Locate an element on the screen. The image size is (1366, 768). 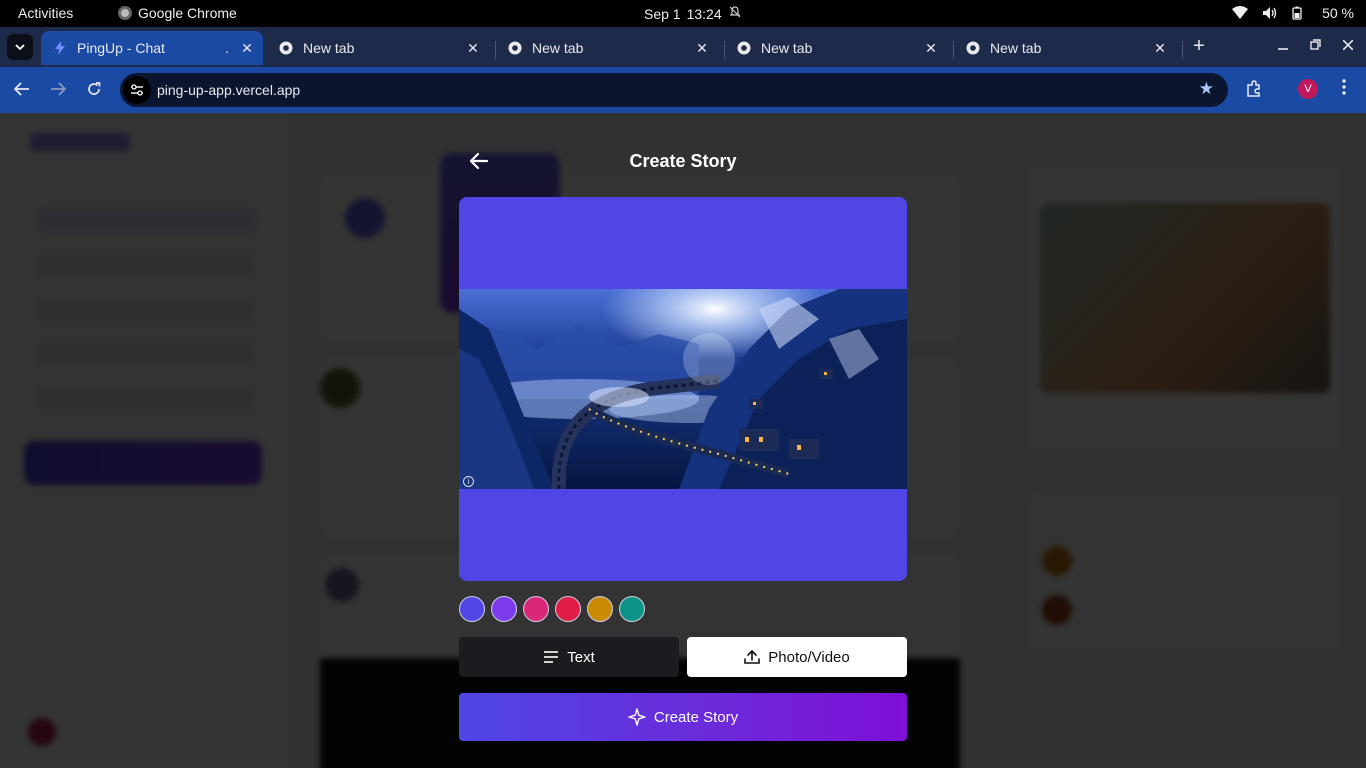
tab-new-4: New tab ✕ is located at coordinates (1065, 48).